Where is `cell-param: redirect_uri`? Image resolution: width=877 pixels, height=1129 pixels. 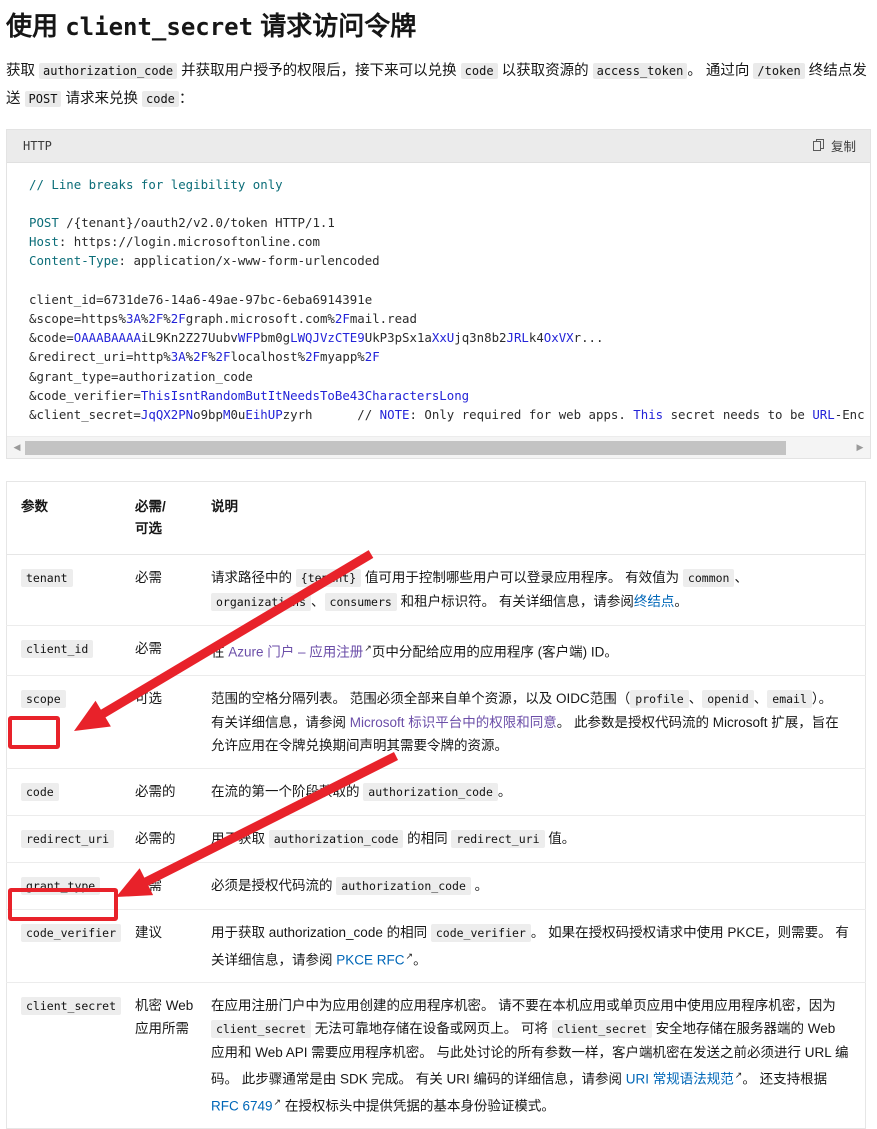 cell-param: redirect_uri is located at coordinates (70, 839).